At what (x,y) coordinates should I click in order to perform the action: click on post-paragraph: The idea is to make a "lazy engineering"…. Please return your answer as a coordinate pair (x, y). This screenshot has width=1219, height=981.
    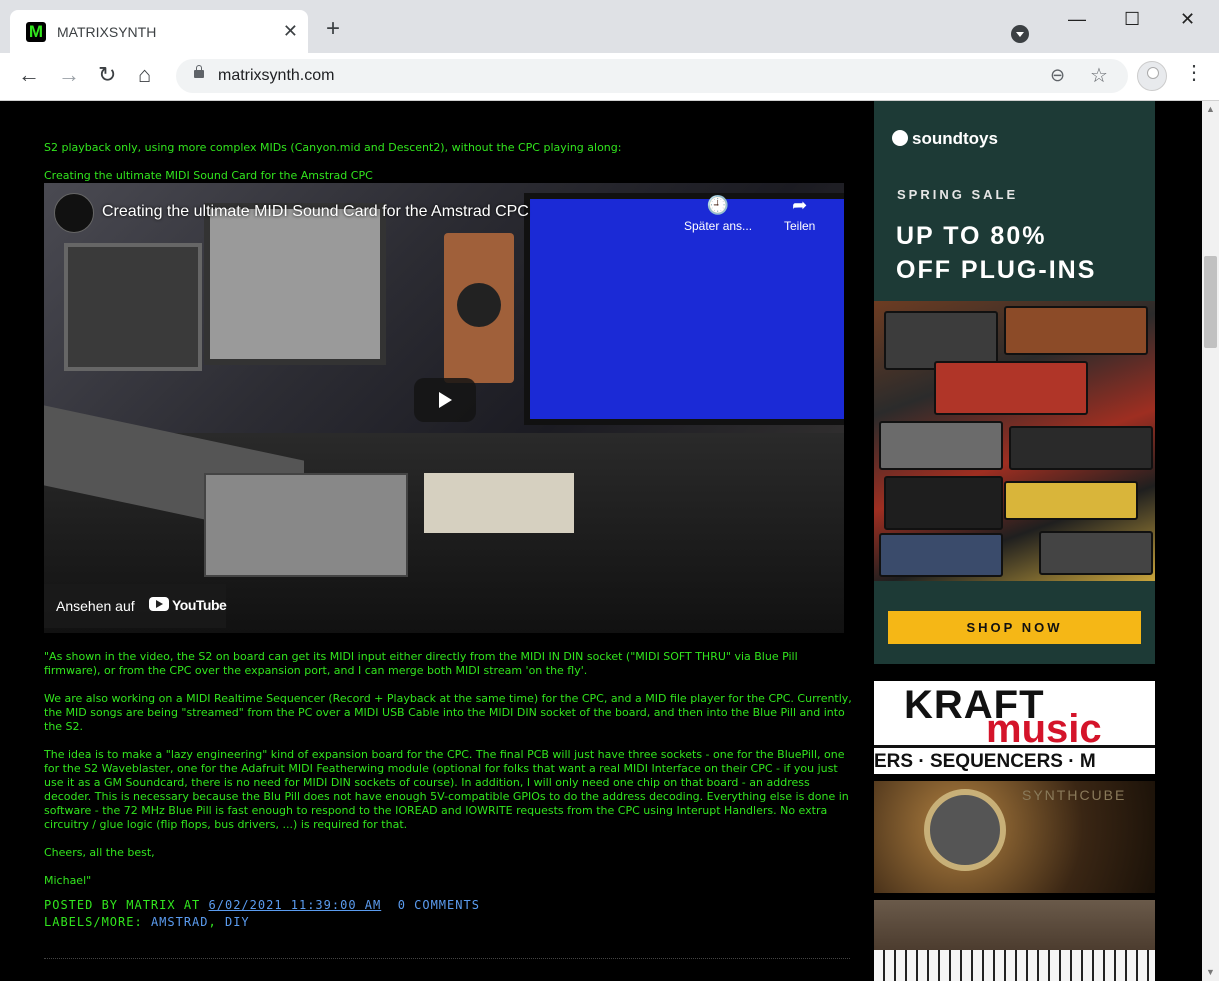
    Looking at the image, I should click on (446, 789).